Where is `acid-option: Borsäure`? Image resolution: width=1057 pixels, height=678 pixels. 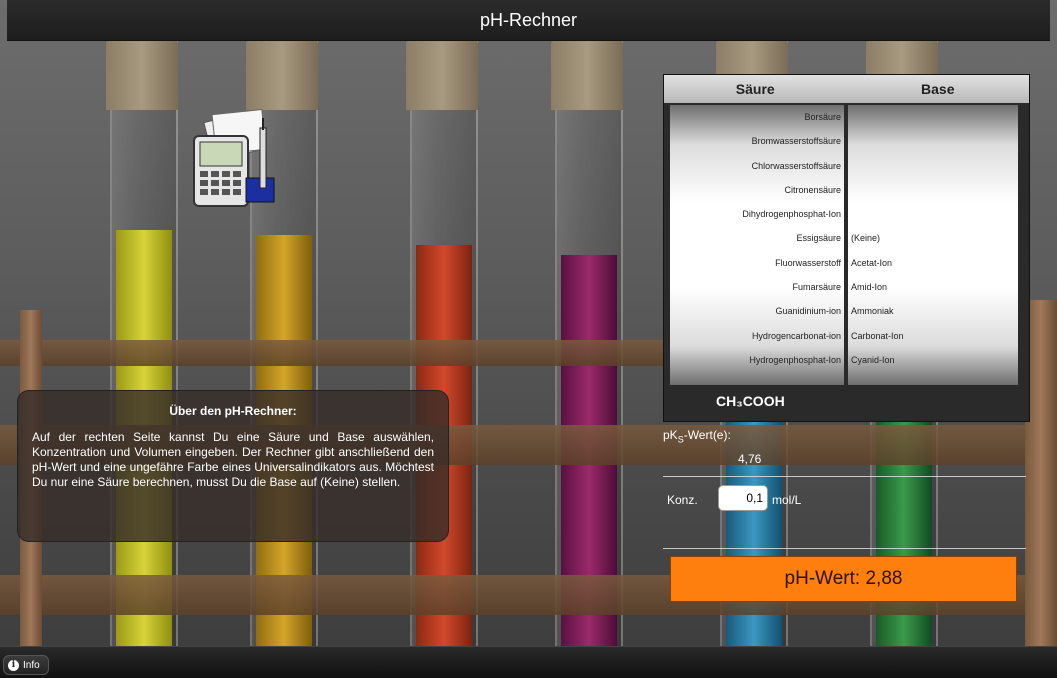
acid-option: Borsäure is located at coordinates (757, 117).